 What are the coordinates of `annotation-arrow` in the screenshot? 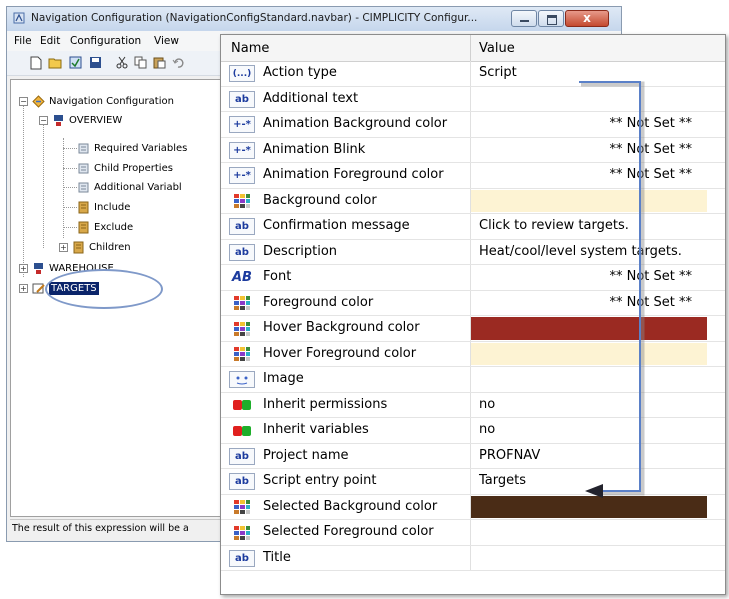 It's located at (612, 289).